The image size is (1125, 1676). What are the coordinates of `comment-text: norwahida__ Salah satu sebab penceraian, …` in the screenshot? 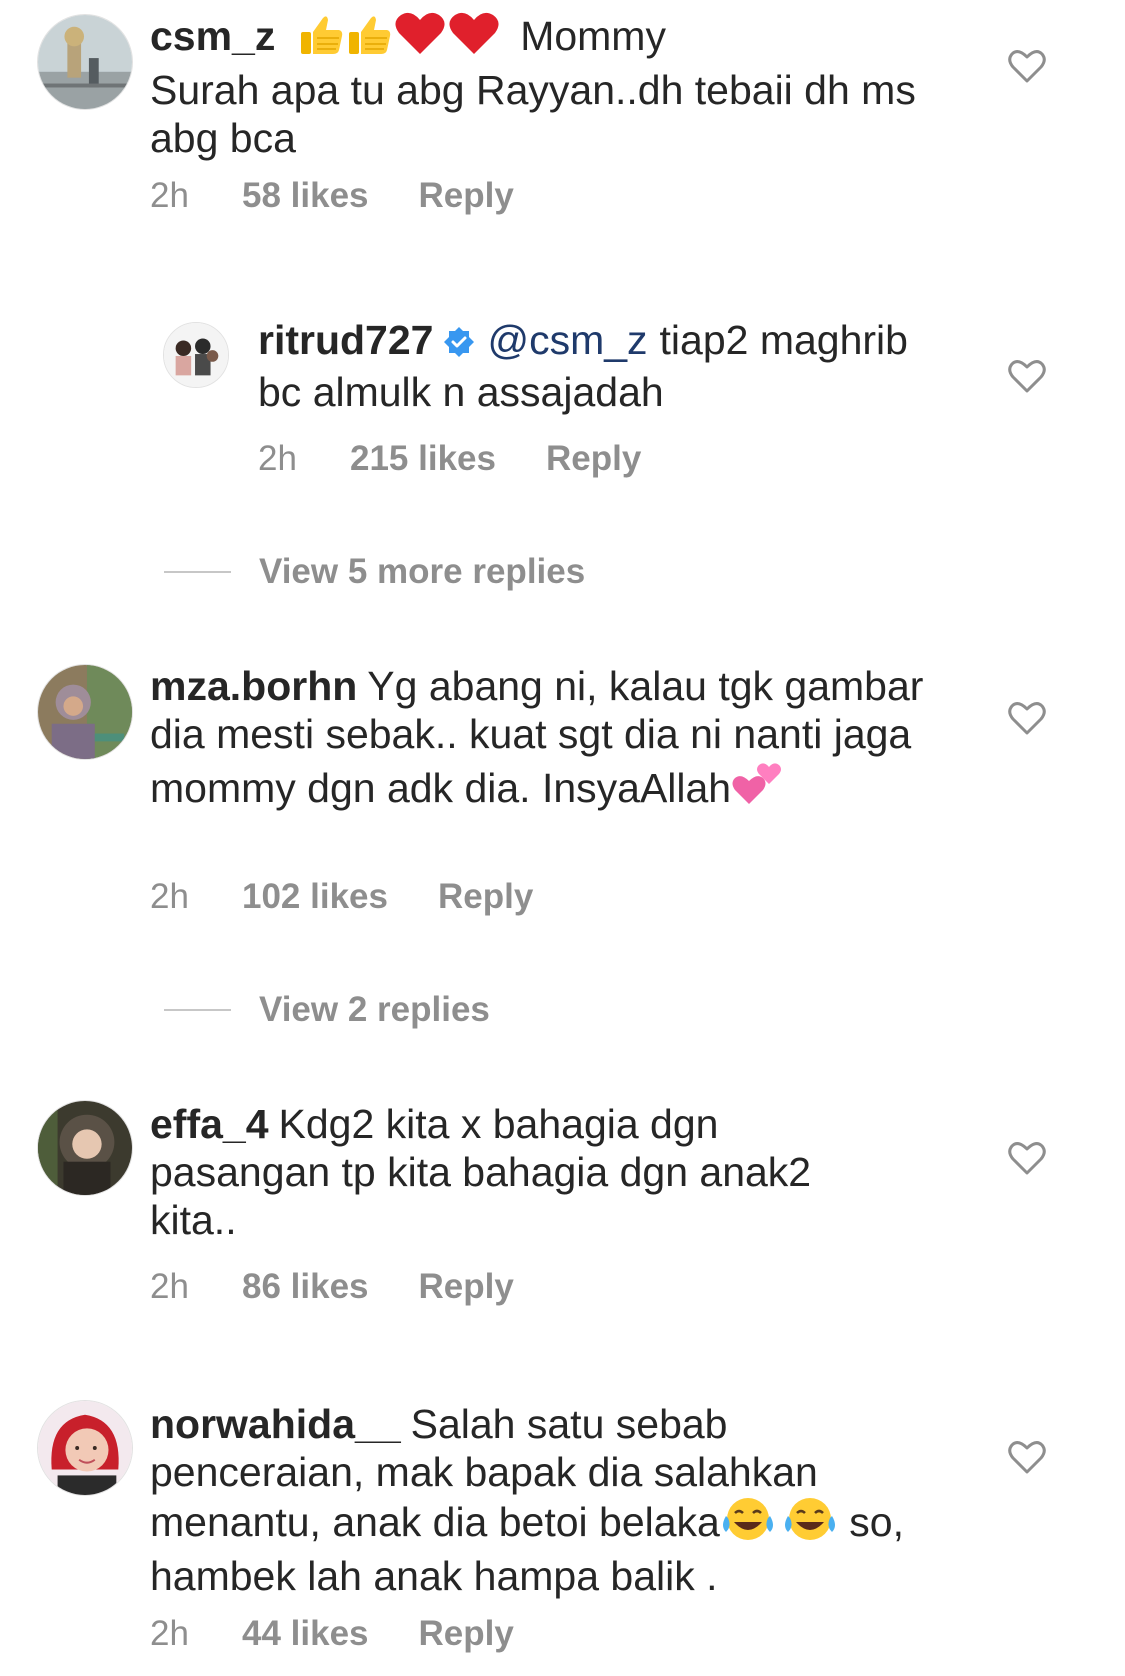 It's located at (550, 1500).